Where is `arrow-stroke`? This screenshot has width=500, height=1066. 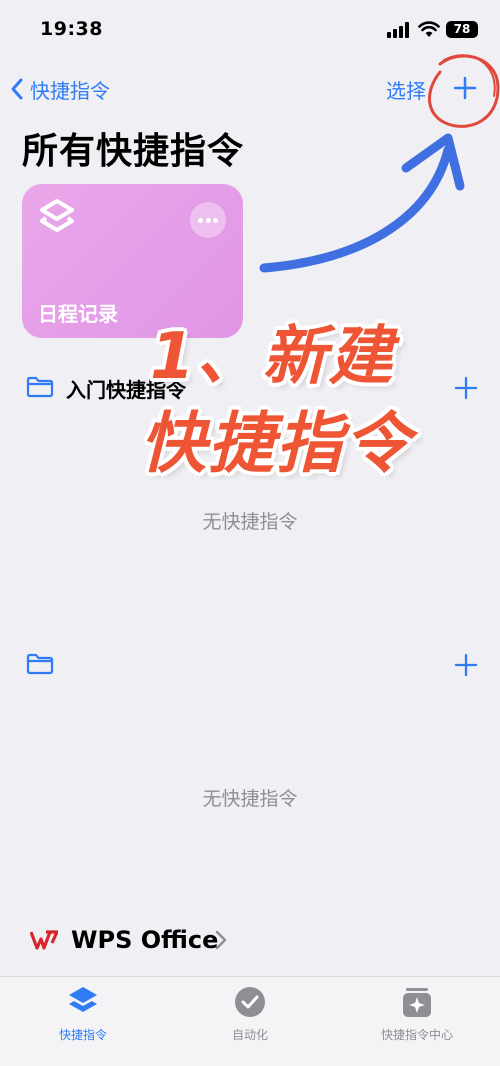 arrow-stroke is located at coordinates (356, 209).